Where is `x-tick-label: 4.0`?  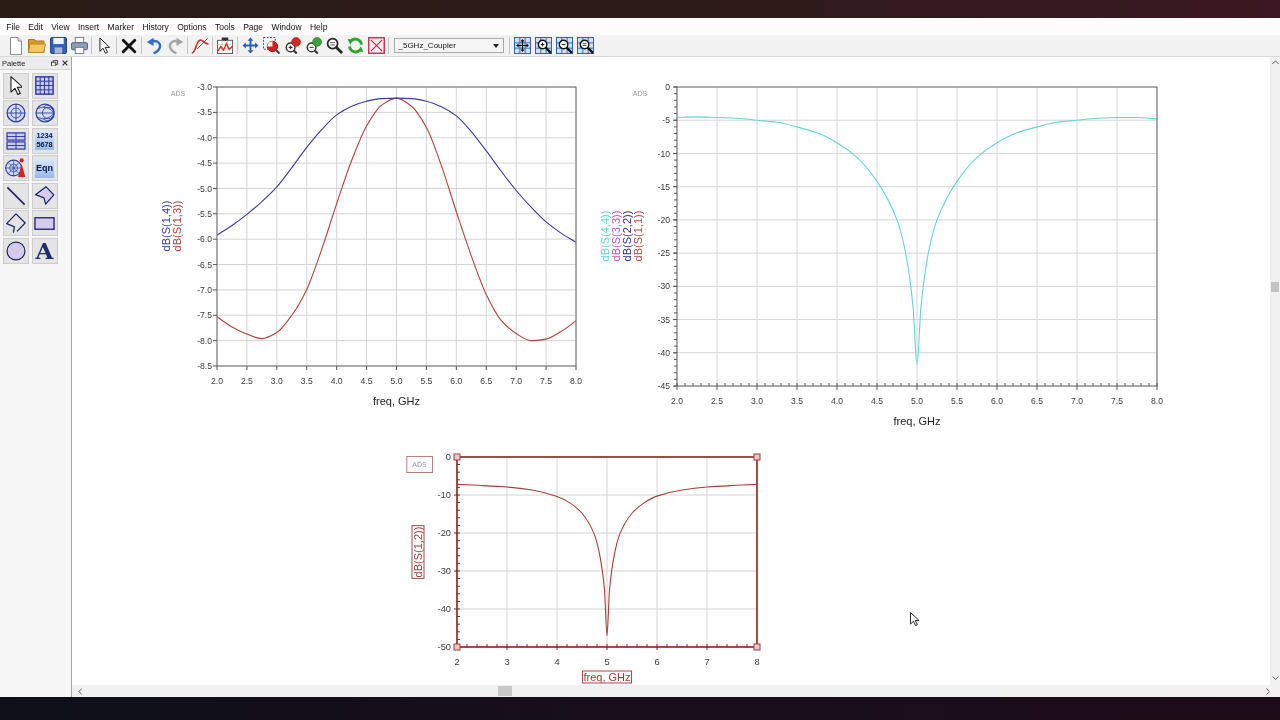 x-tick-label: 4.0 is located at coordinates (336, 381).